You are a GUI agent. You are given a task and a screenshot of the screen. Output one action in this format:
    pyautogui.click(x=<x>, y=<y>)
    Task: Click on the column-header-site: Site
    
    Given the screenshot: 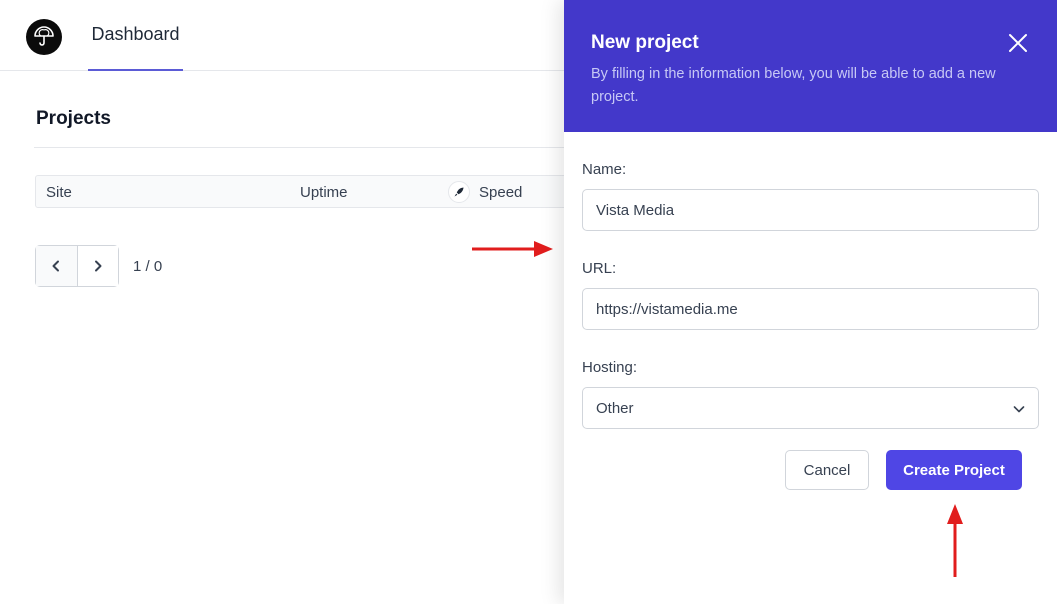 What is the action you would take?
    pyautogui.click(x=59, y=192)
    